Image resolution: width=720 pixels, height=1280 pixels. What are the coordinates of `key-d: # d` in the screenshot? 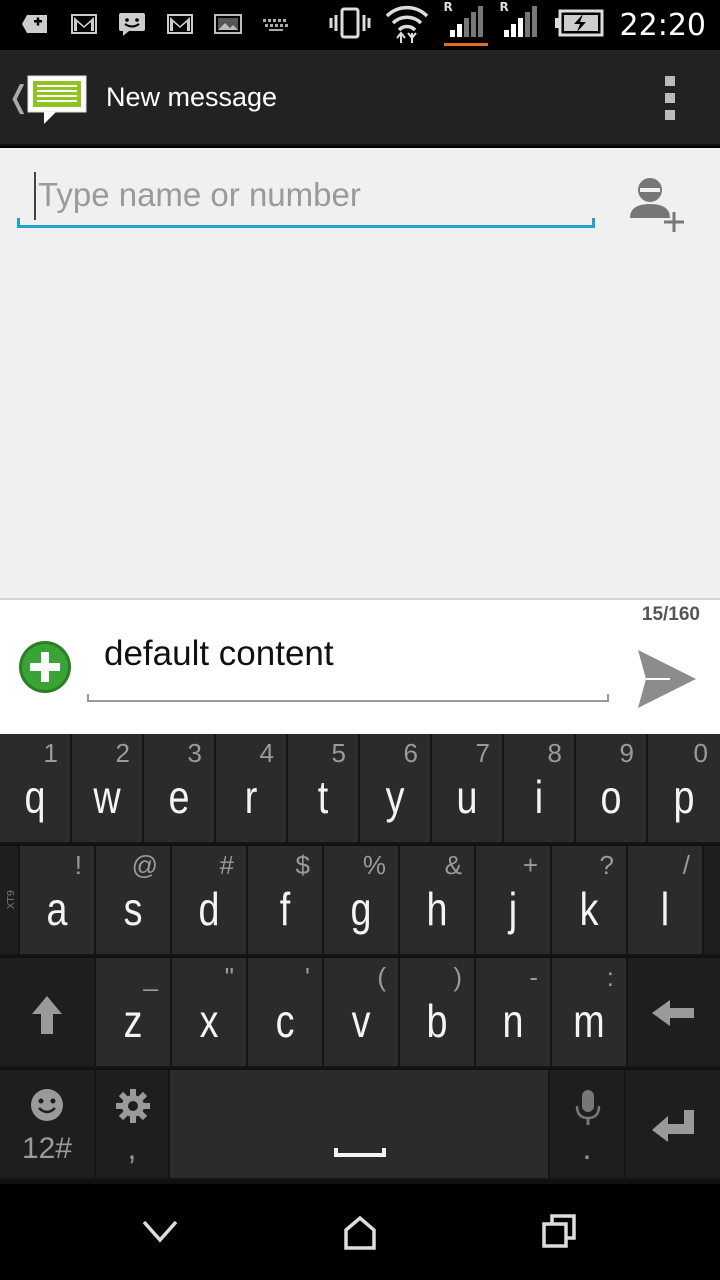 It's located at (210, 901).